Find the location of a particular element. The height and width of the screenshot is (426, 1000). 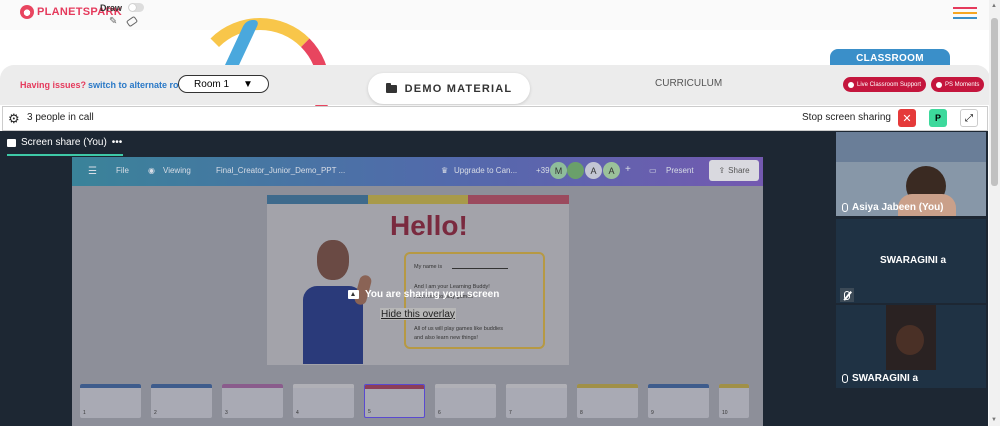

scroll-down-icon: ▼ is located at coordinates (994, 420).